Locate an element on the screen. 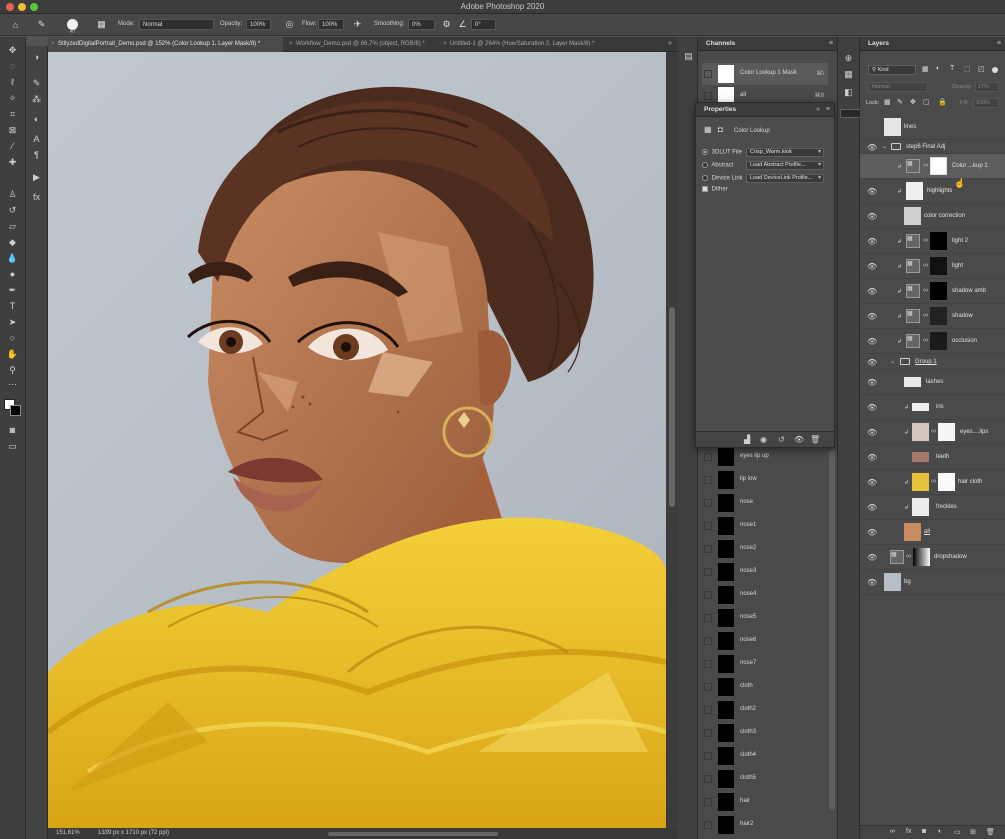 The width and height of the screenshot is (1005, 839). filter-smart-object-icon: ◰ is located at coordinates (981, 69).